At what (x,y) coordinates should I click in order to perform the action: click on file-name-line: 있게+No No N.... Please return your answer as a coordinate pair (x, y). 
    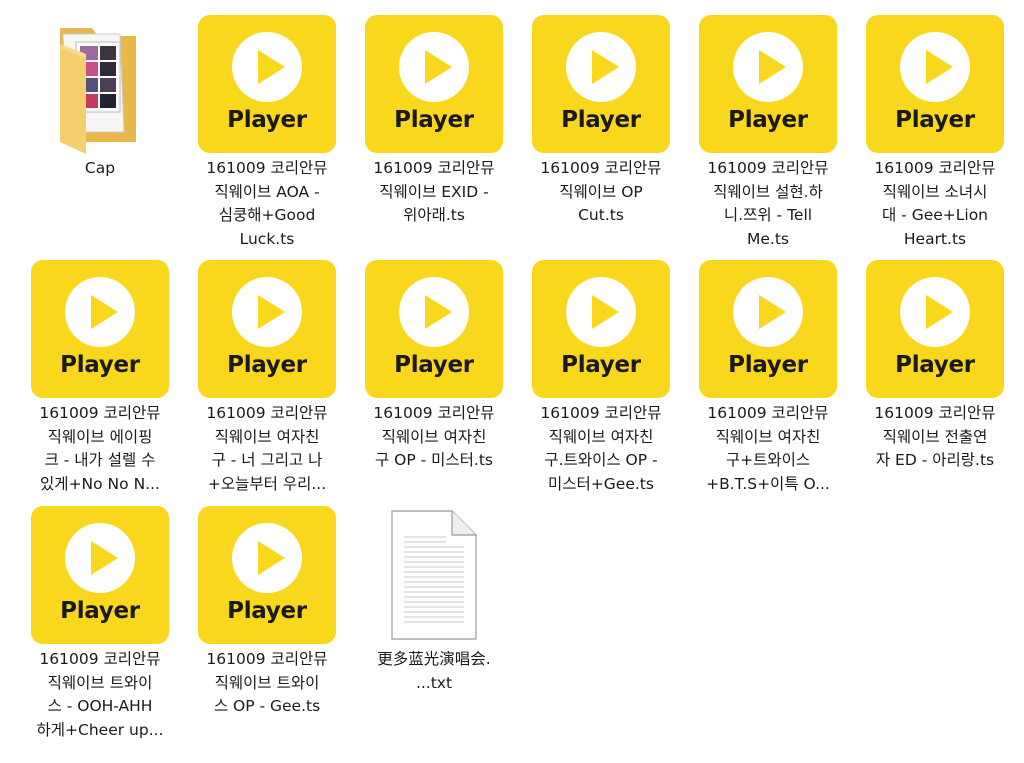
    Looking at the image, I should click on (100, 483).